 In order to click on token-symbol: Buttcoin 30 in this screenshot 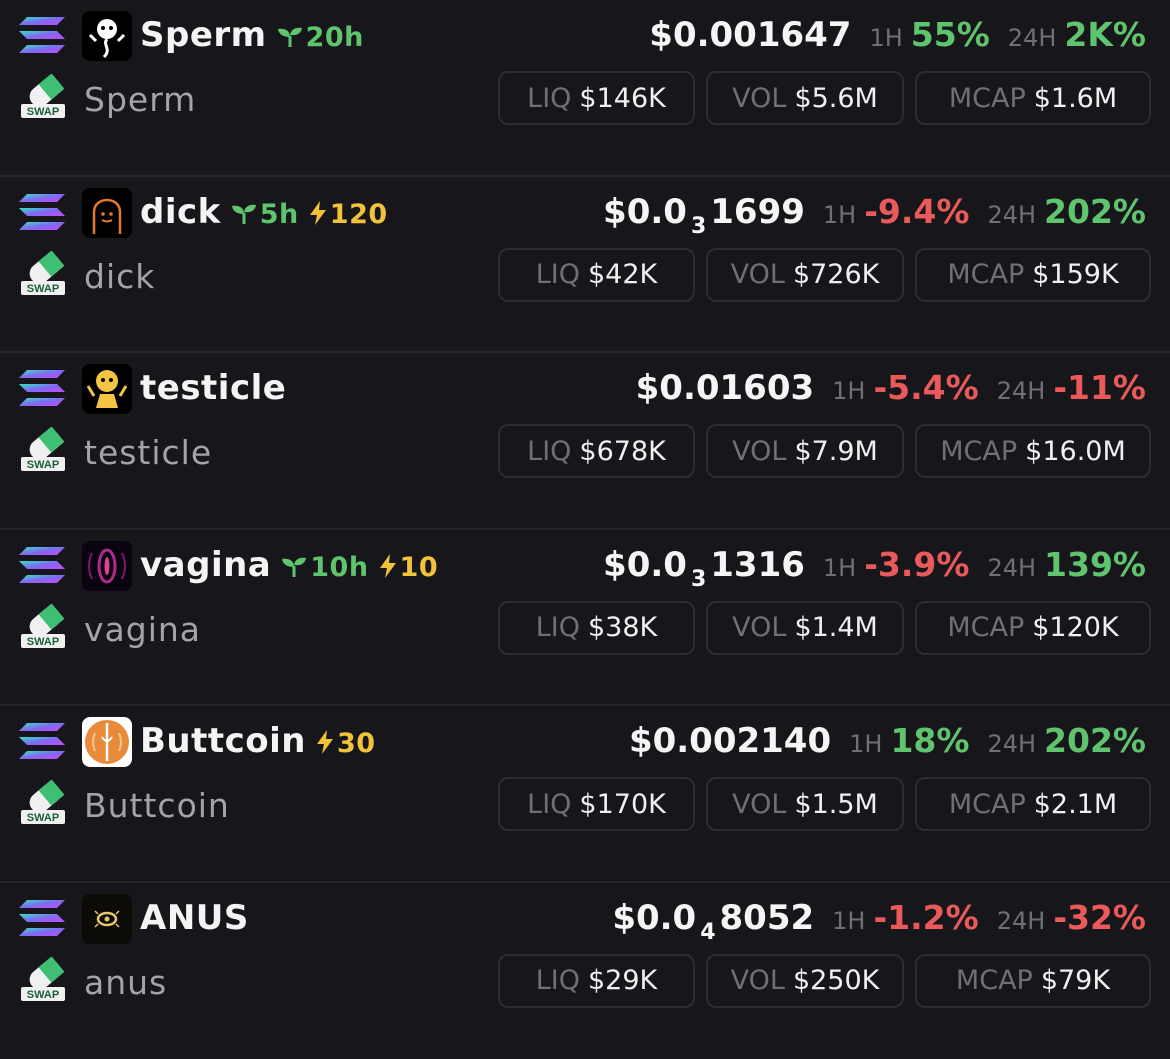, I will do `click(258, 741)`.